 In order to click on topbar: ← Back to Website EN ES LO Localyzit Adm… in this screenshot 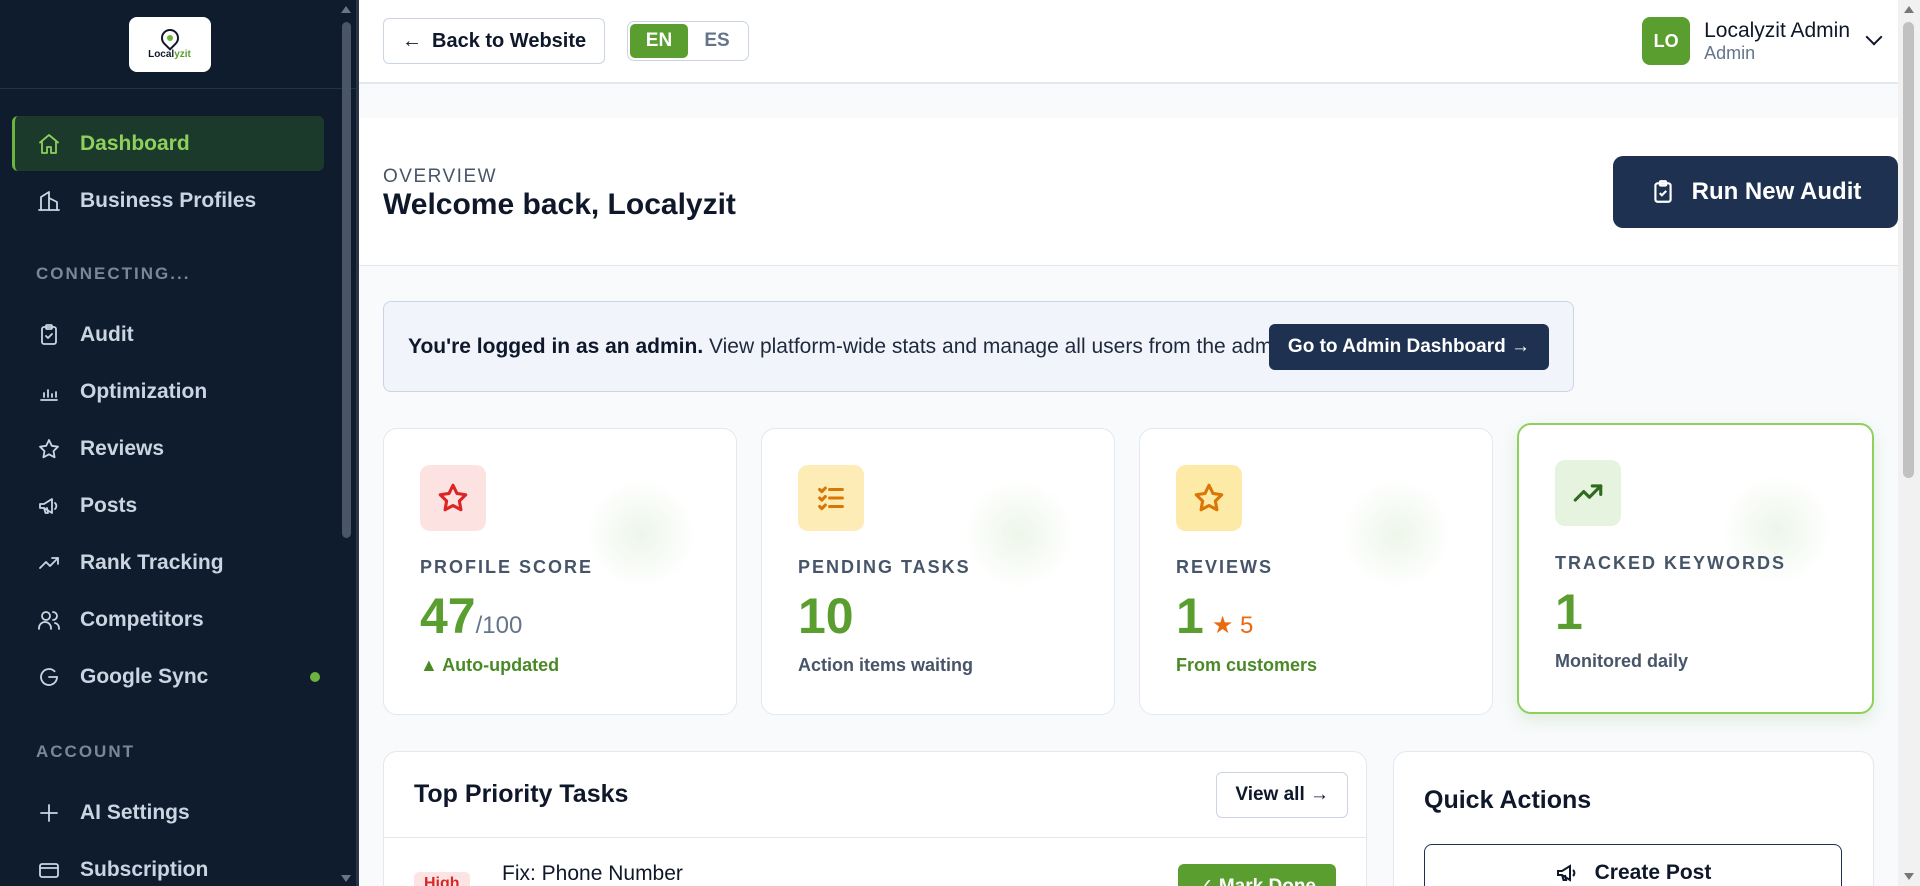, I will do `click(1139, 42)`.